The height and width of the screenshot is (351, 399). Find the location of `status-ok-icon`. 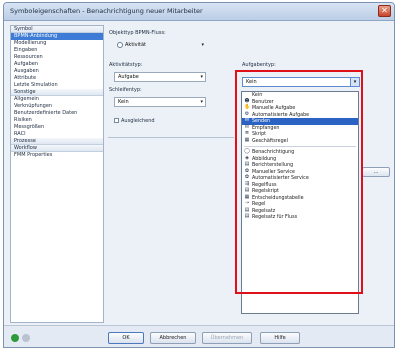

status-ok-icon is located at coordinates (15, 338).